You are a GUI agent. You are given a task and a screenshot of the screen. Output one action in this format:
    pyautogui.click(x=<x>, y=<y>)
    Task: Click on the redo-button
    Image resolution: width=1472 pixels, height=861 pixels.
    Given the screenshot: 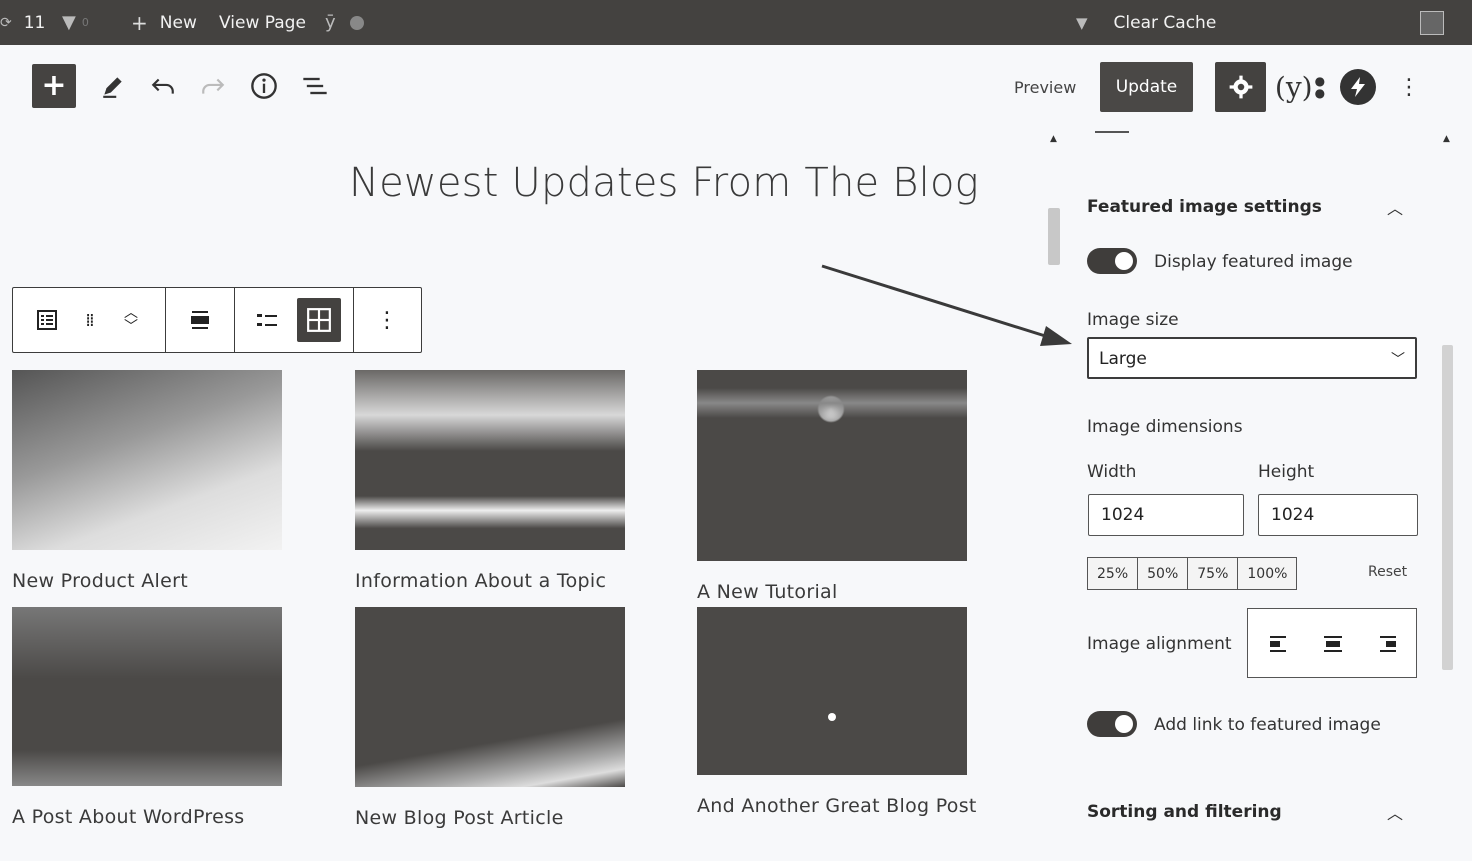 What is the action you would take?
    pyautogui.click(x=213, y=86)
    